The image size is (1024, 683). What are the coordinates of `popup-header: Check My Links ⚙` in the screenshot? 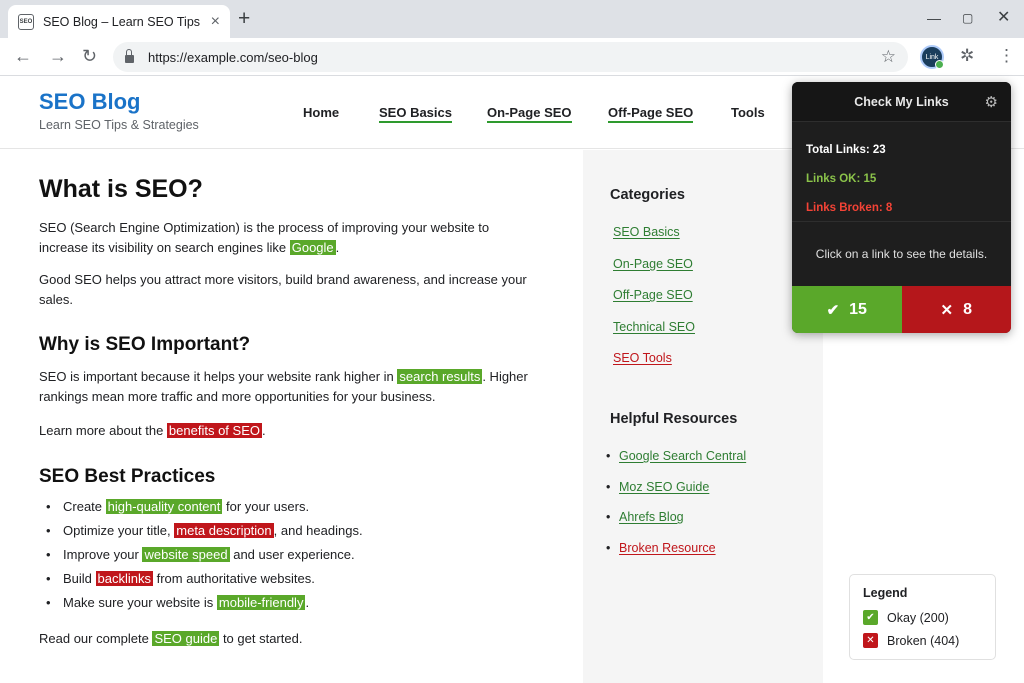 It's located at (901, 102).